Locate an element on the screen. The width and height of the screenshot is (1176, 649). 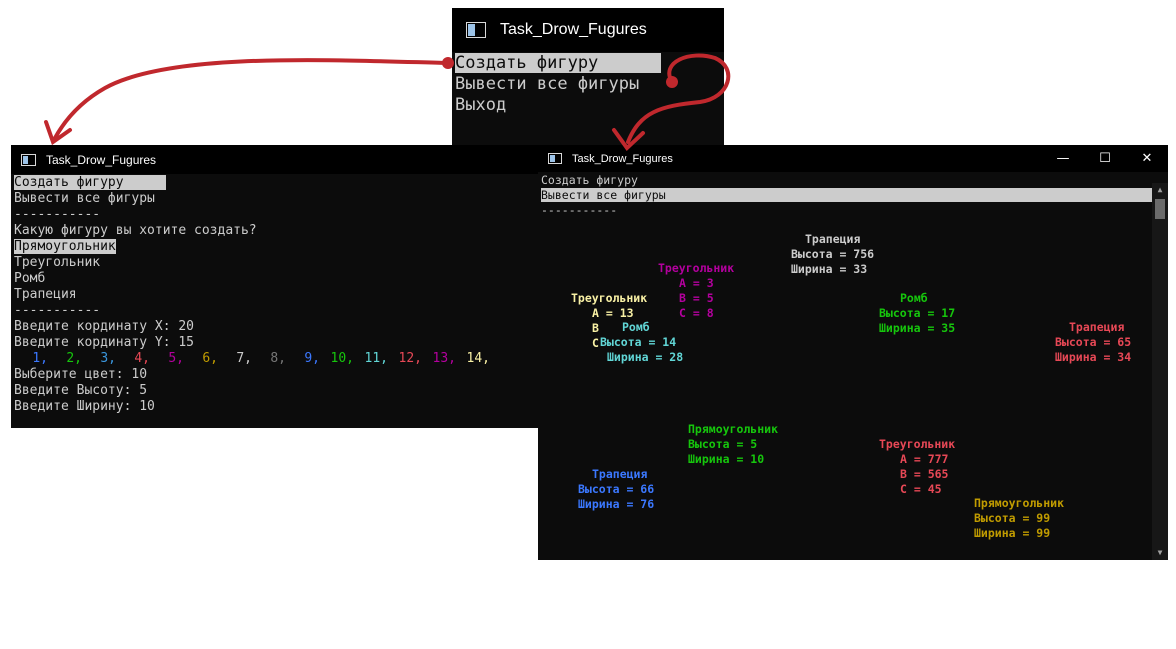
figure-param: Ширина = 76 is located at coordinates (616, 504).